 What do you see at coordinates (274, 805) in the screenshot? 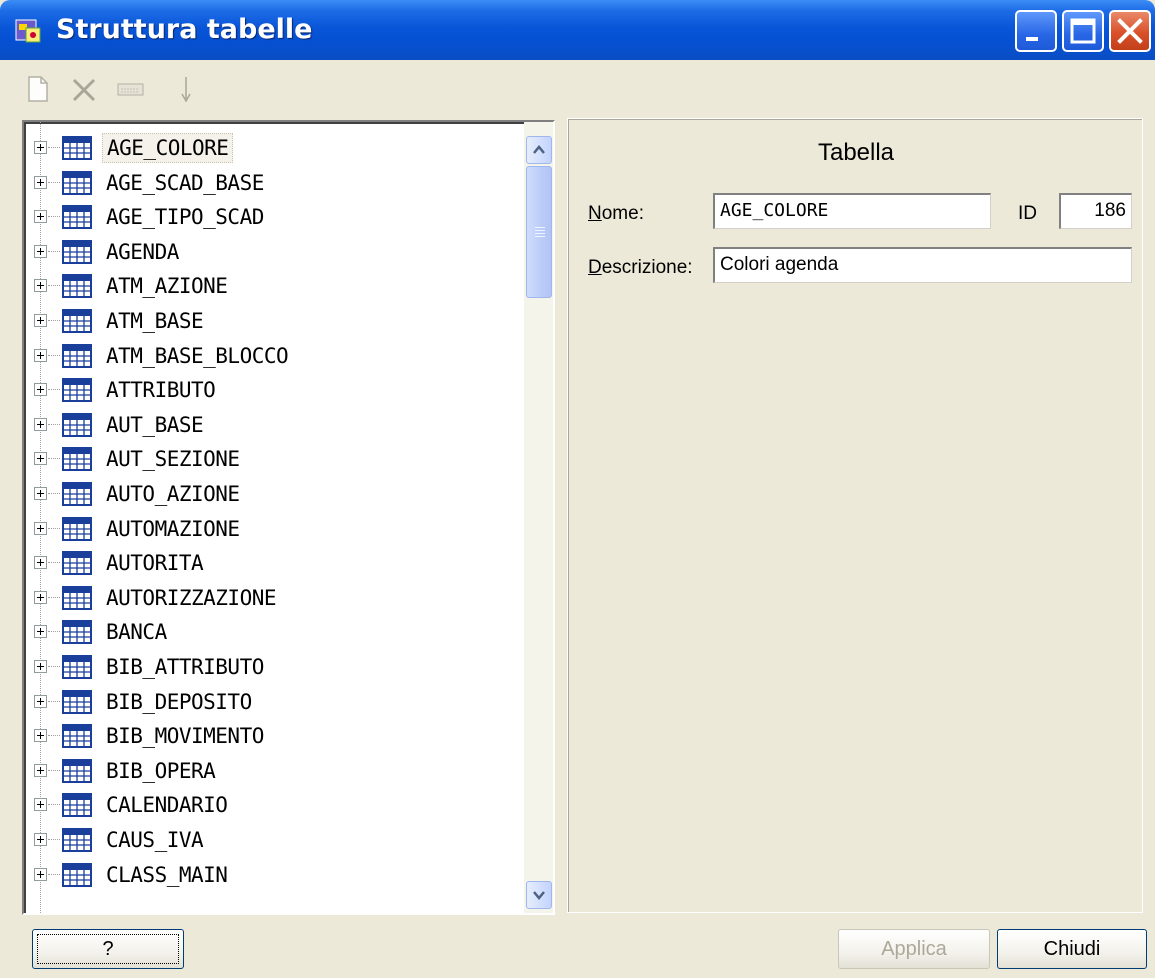
I see `tree-item: CALENDARIO` at bounding box center [274, 805].